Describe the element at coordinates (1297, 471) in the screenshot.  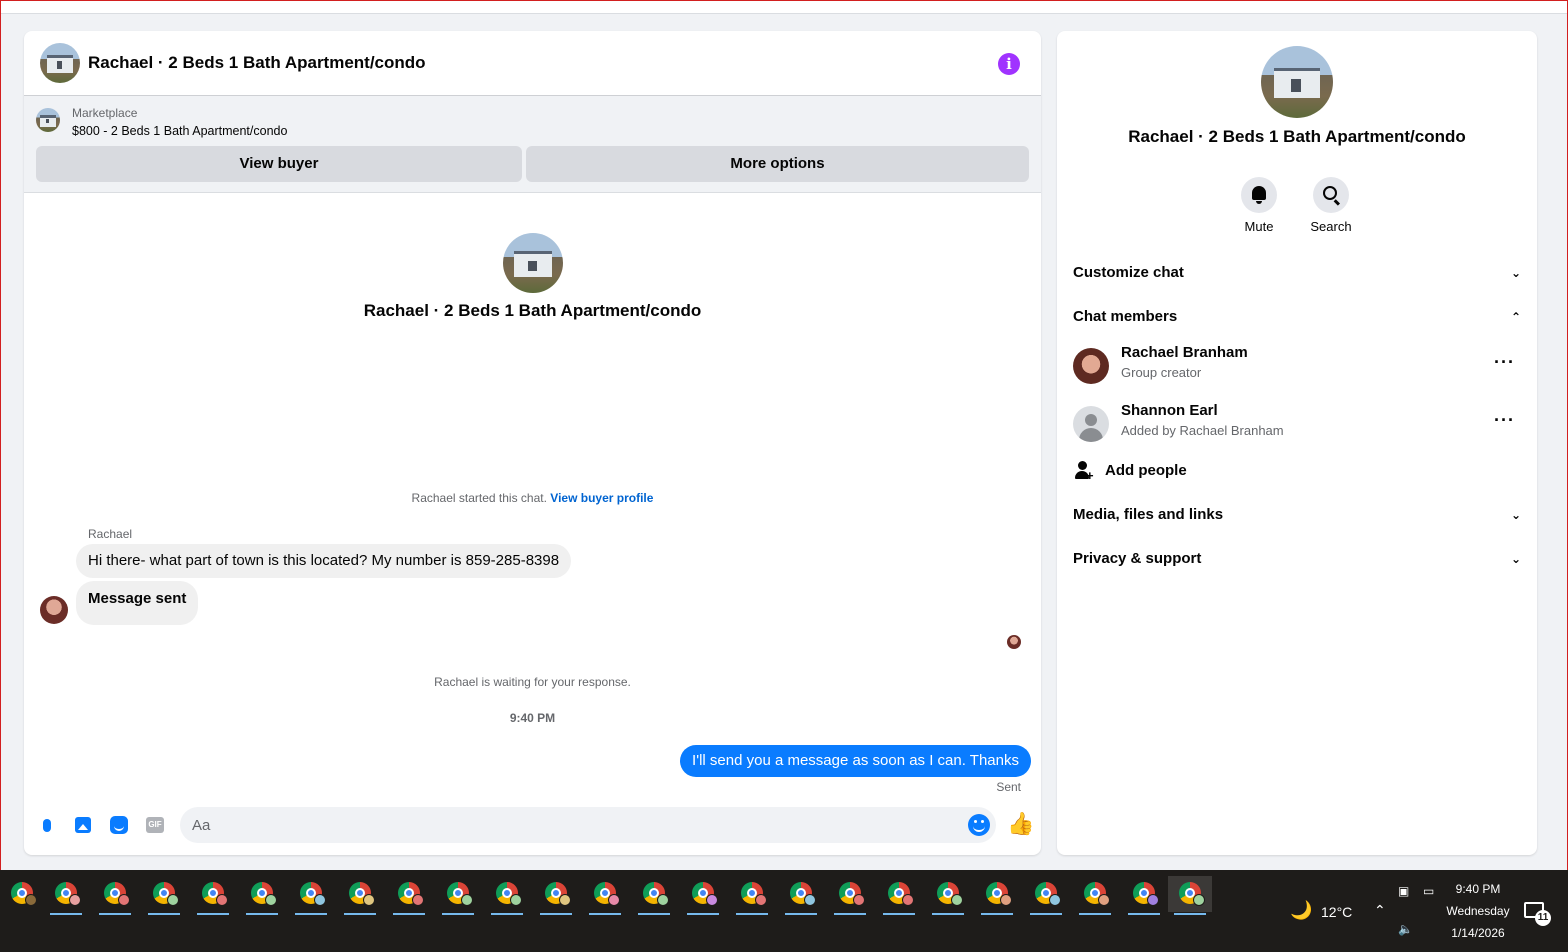
I see `add-people-button: + Add people` at that location.